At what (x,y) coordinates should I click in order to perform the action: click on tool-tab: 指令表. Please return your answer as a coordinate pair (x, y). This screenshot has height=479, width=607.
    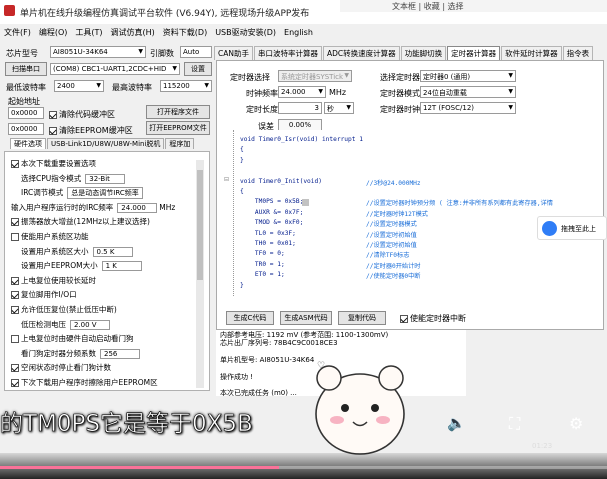
    Looking at the image, I should click on (578, 53).